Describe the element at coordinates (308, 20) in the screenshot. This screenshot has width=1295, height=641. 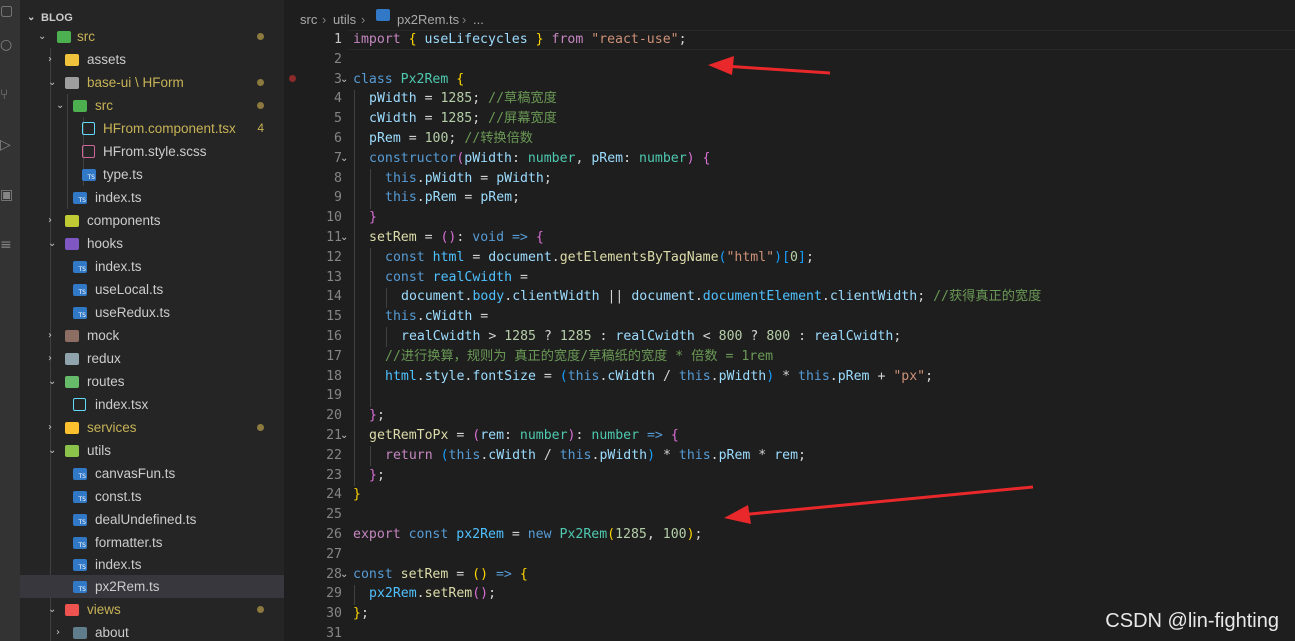
I see `breadcrumb-item-src: src` at that location.